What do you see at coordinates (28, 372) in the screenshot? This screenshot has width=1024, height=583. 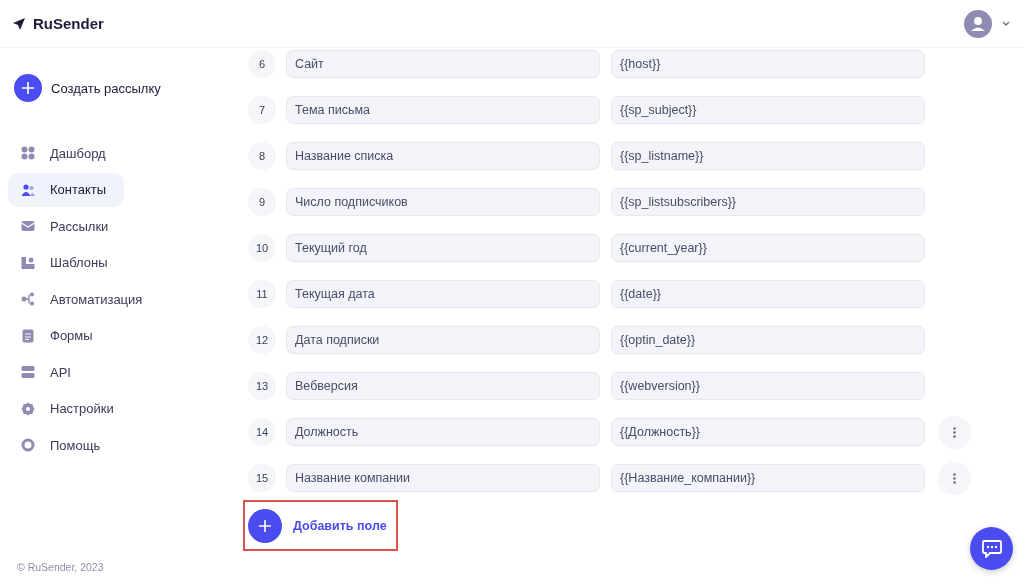 I see `server-icon` at bounding box center [28, 372].